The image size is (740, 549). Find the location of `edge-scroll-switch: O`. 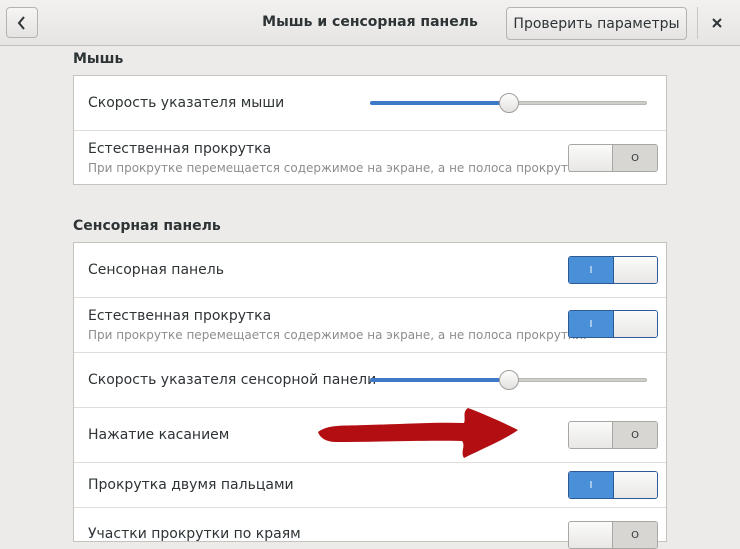

edge-scroll-switch: O is located at coordinates (613, 535).